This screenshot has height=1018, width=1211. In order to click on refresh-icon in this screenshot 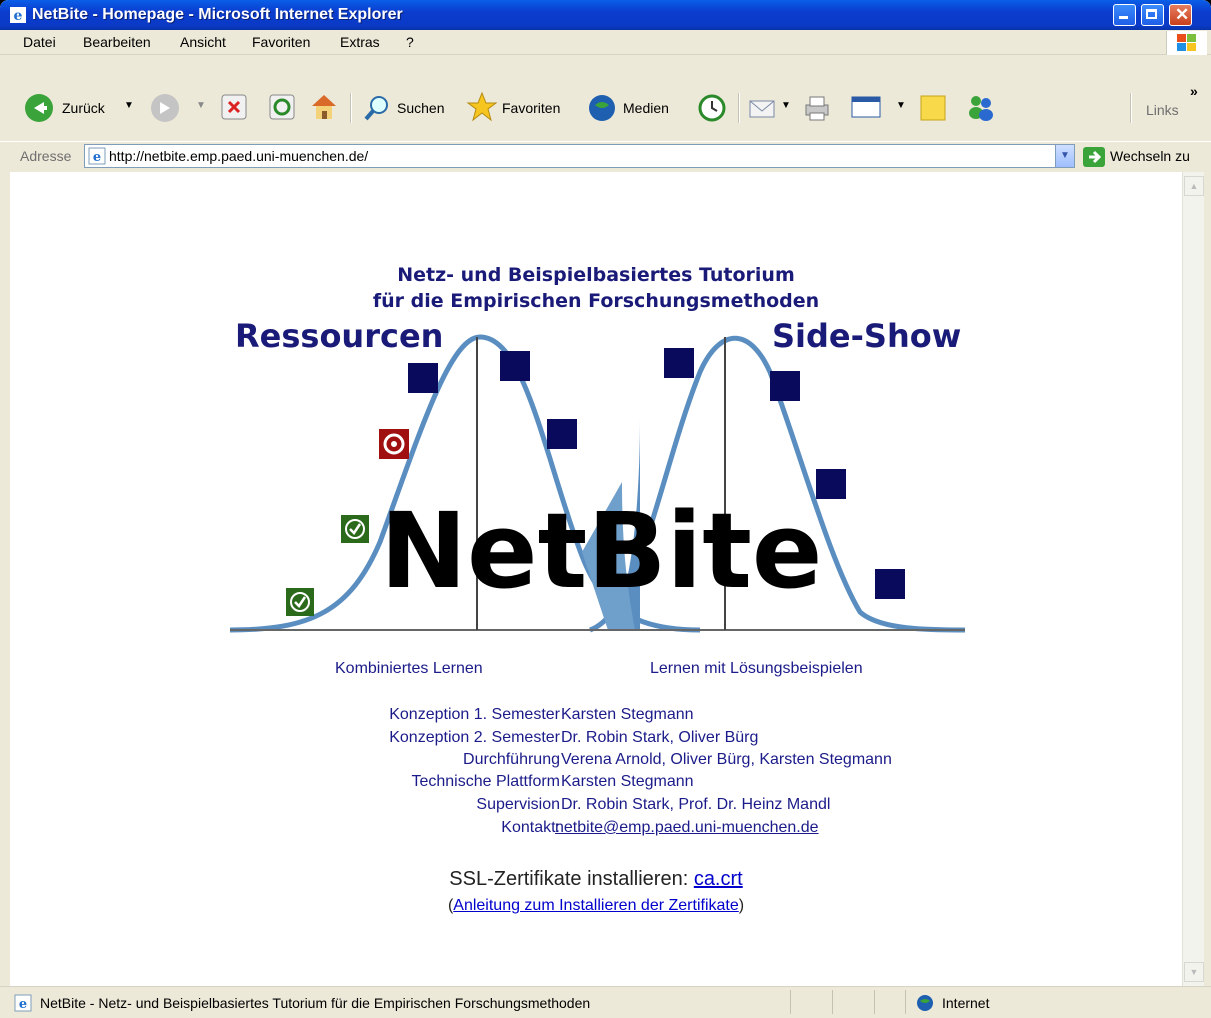, I will do `click(282, 107)`.